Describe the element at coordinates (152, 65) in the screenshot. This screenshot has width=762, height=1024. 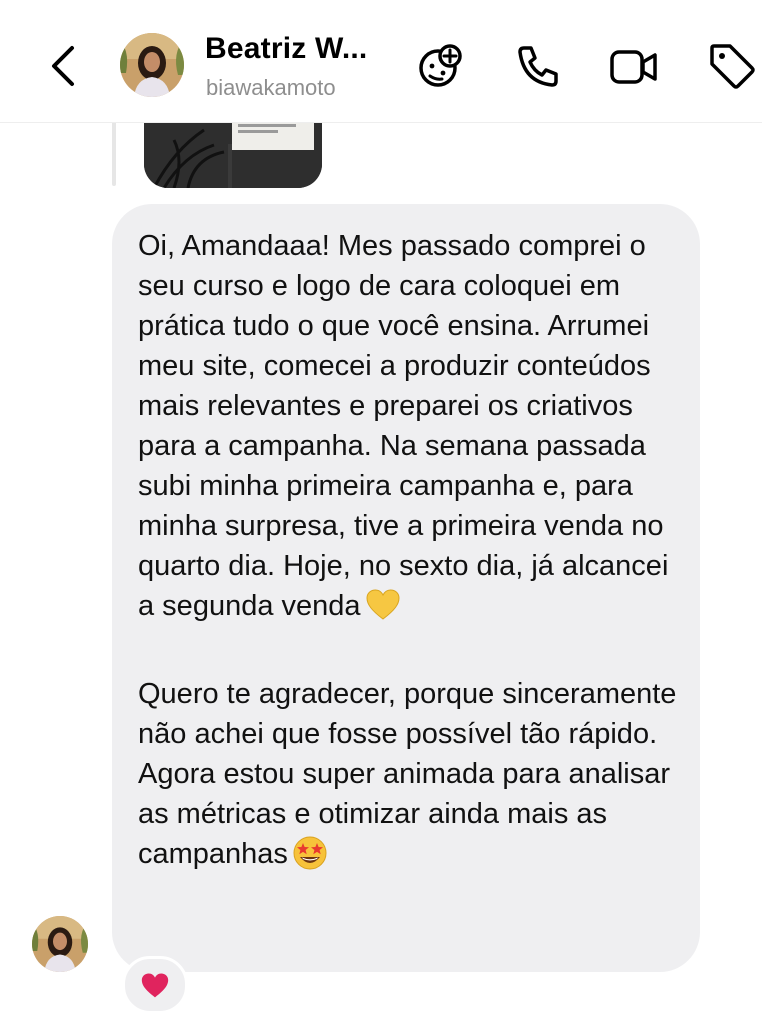
I see `contact-avatar` at that location.